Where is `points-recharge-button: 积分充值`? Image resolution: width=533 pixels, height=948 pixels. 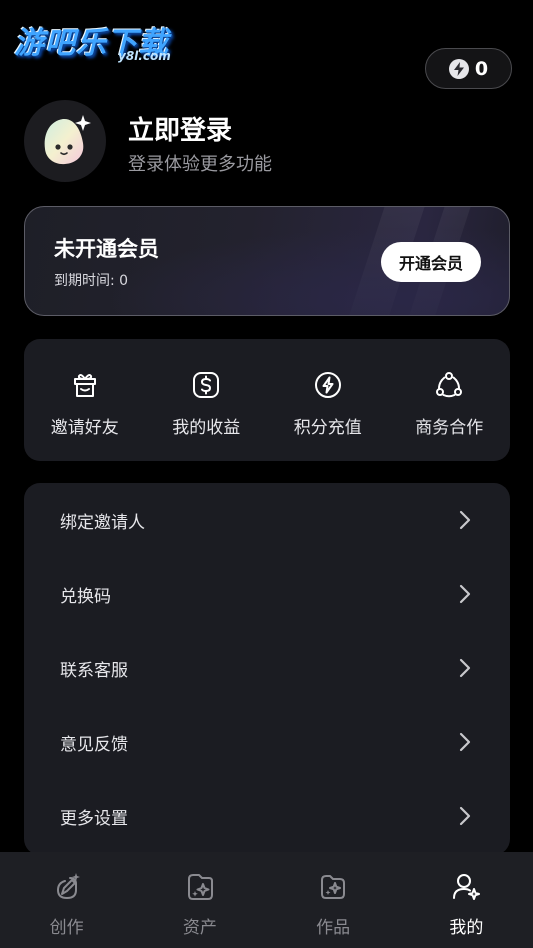 points-recharge-button: 积分充值 is located at coordinates (328, 400).